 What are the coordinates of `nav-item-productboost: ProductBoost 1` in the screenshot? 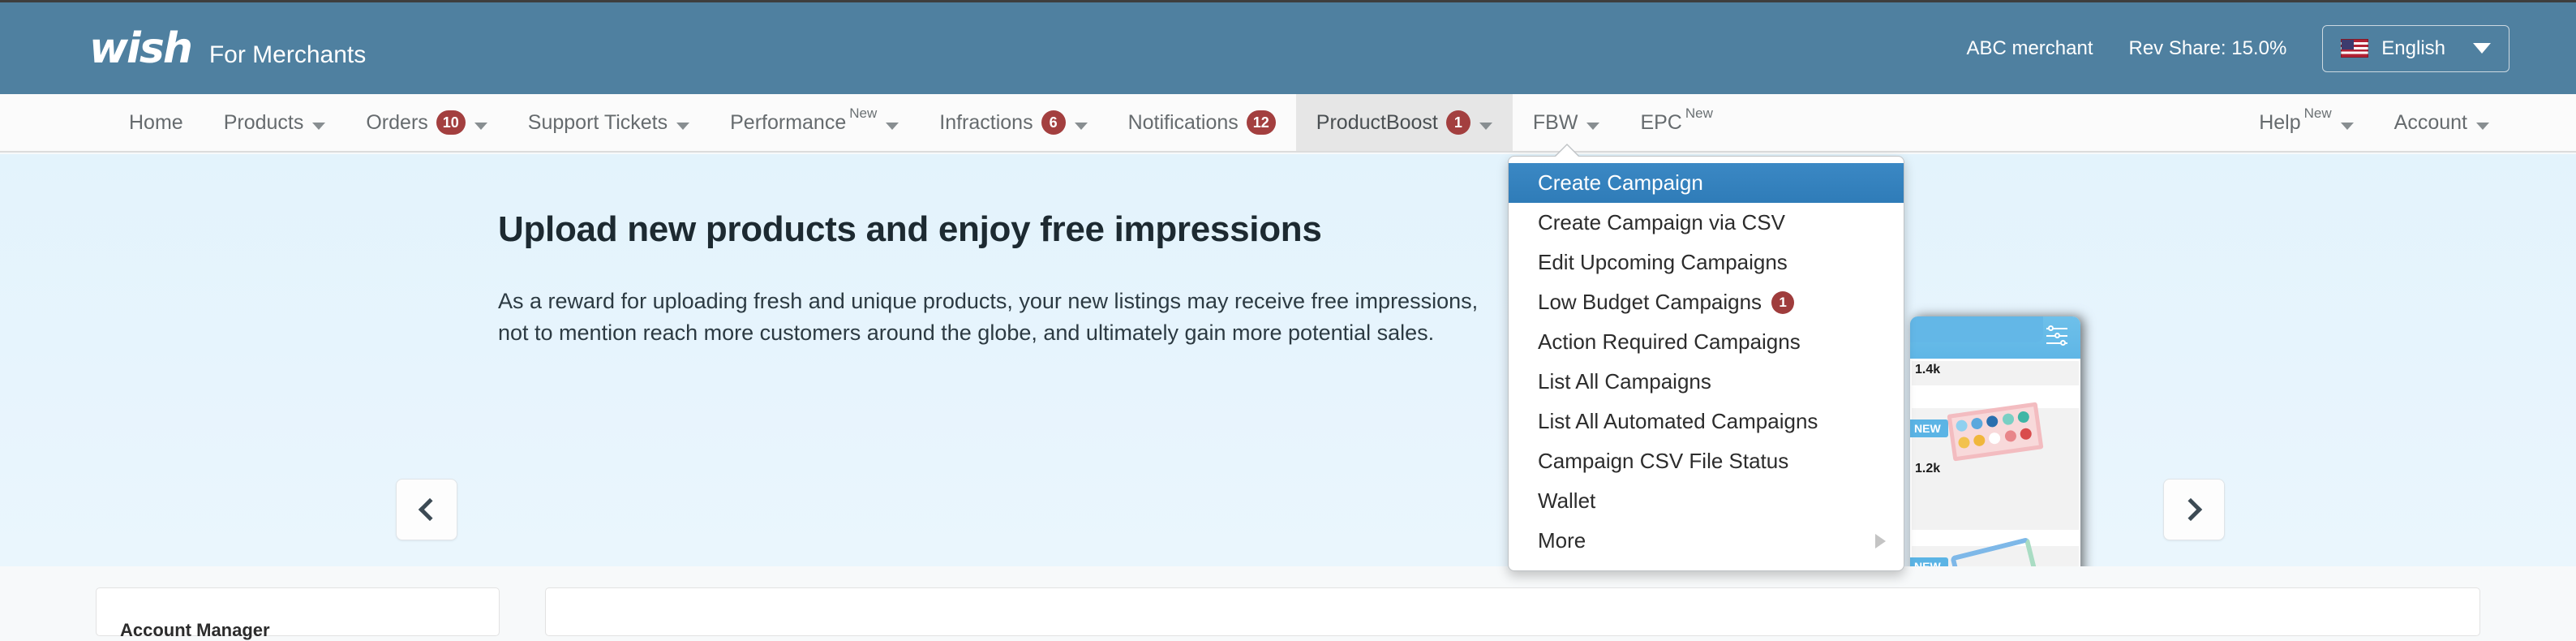 It's located at (1404, 122).